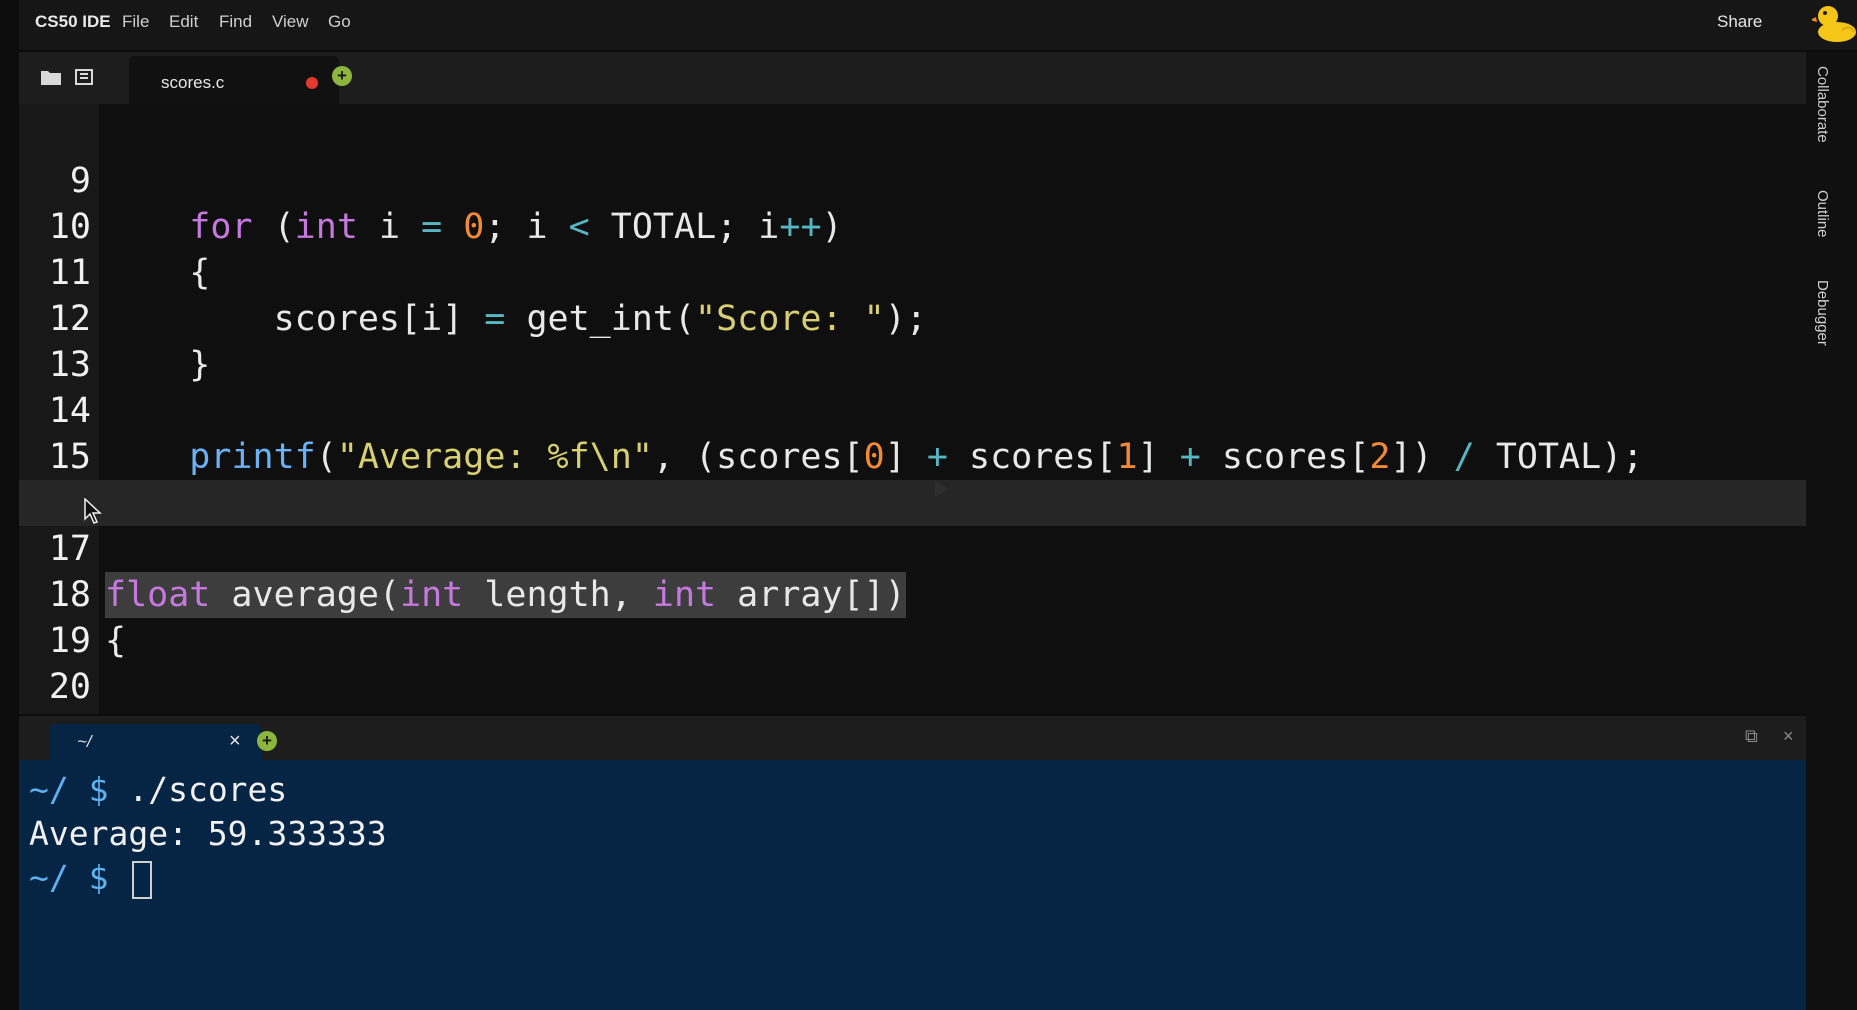 The height and width of the screenshot is (1010, 1857). What do you see at coordinates (312, 83) in the screenshot?
I see `unsaved-indicator-icon` at bounding box center [312, 83].